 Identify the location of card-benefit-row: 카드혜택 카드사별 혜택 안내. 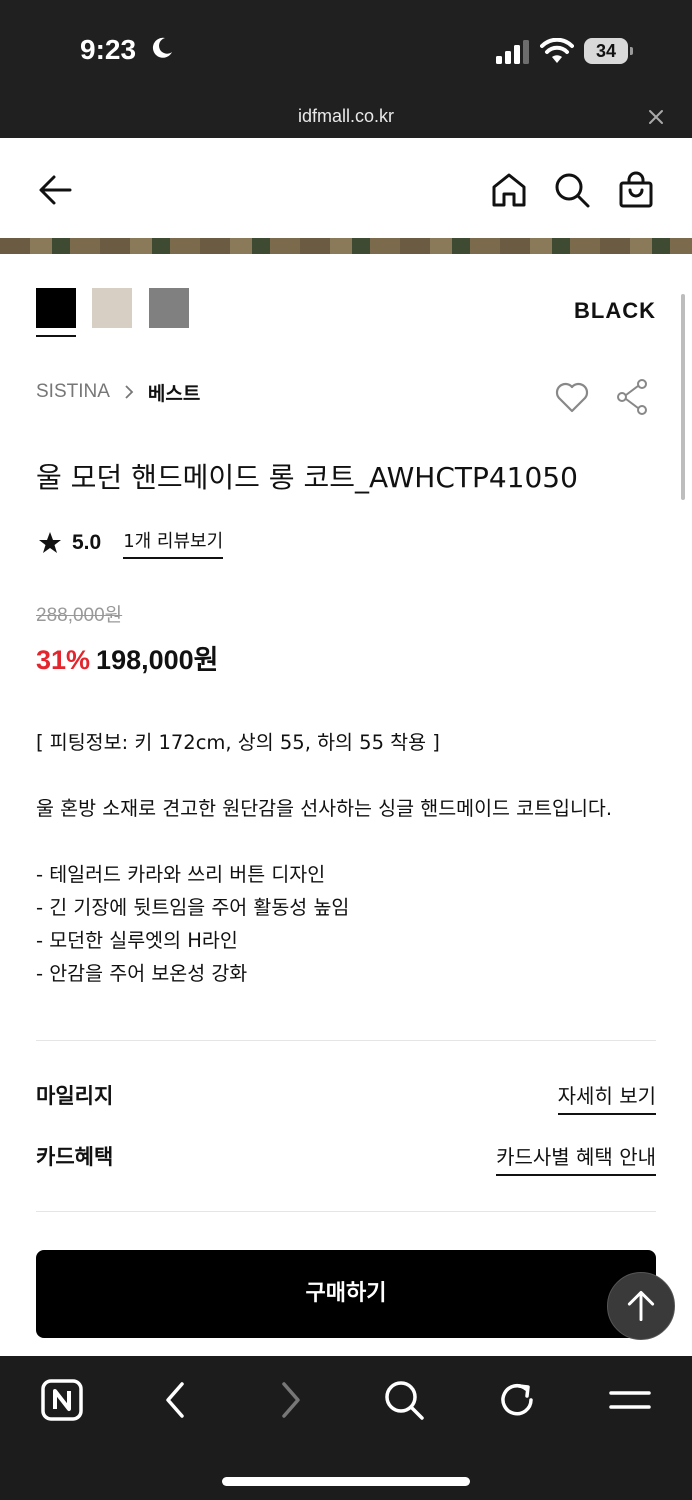
(346, 1157).